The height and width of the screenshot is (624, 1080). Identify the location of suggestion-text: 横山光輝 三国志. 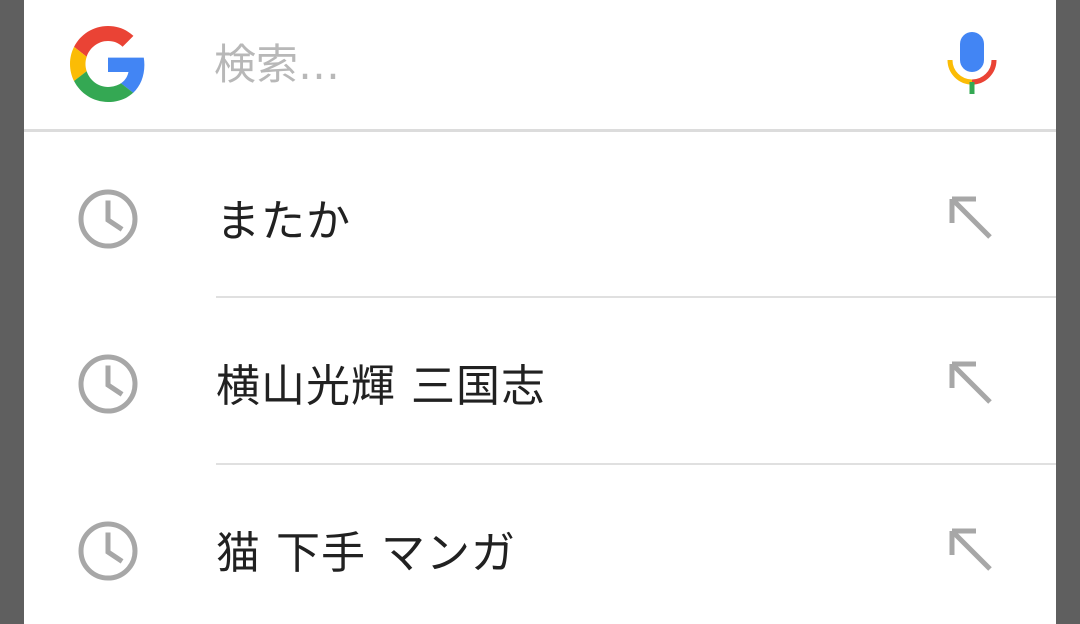
(381, 386).